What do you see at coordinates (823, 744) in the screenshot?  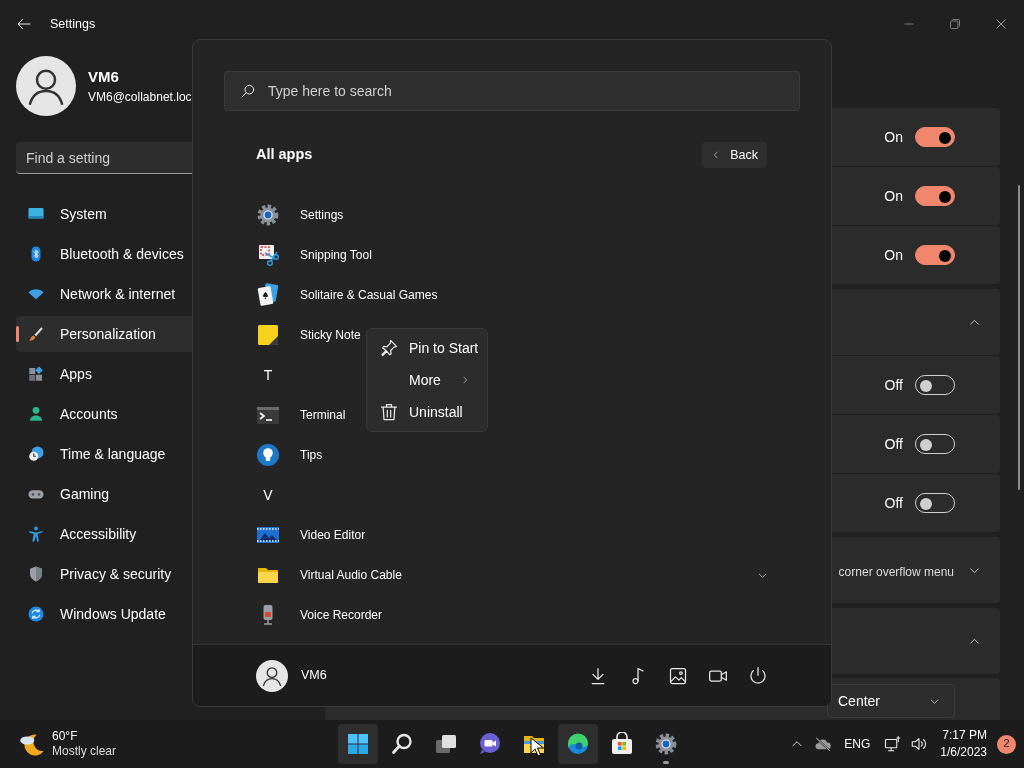 I see `cloud-off-icon` at bounding box center [823, 744].